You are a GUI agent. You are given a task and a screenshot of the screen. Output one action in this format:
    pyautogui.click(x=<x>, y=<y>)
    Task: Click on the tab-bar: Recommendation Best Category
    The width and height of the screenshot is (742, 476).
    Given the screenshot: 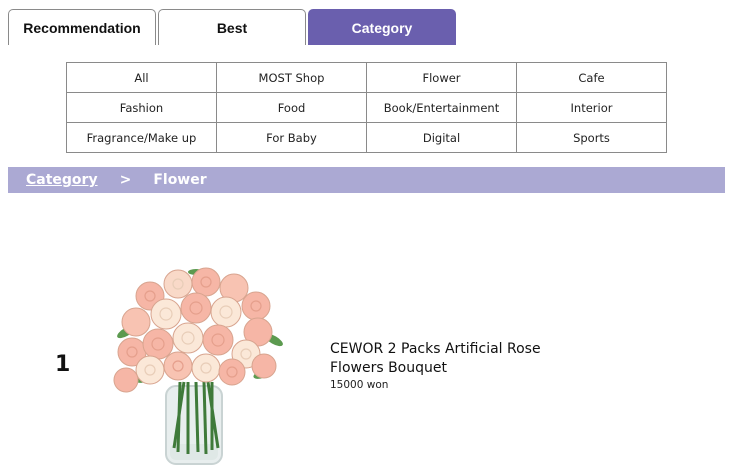 What is the action you would take?
    pyautogui.click(x=233, y=27)
    